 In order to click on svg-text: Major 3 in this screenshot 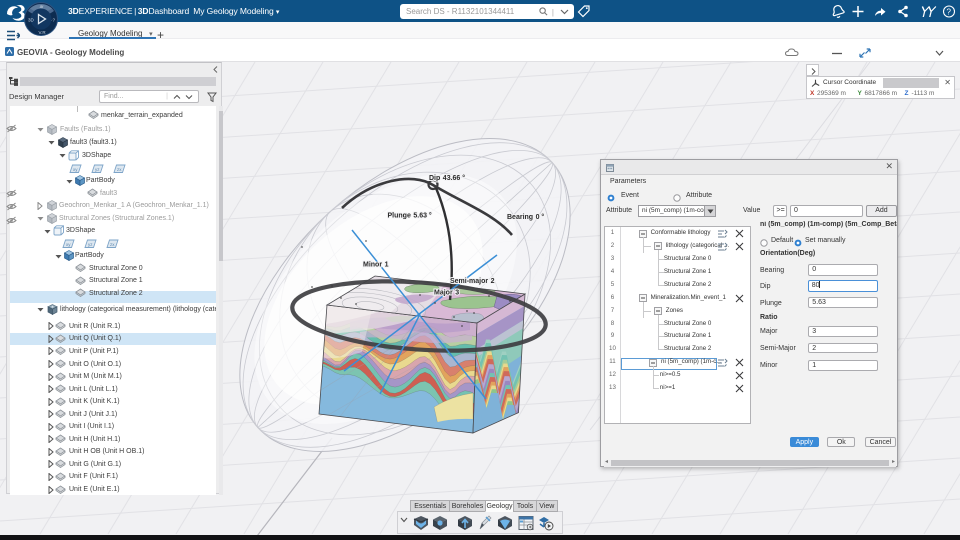, I will do `click(446, 293)`.